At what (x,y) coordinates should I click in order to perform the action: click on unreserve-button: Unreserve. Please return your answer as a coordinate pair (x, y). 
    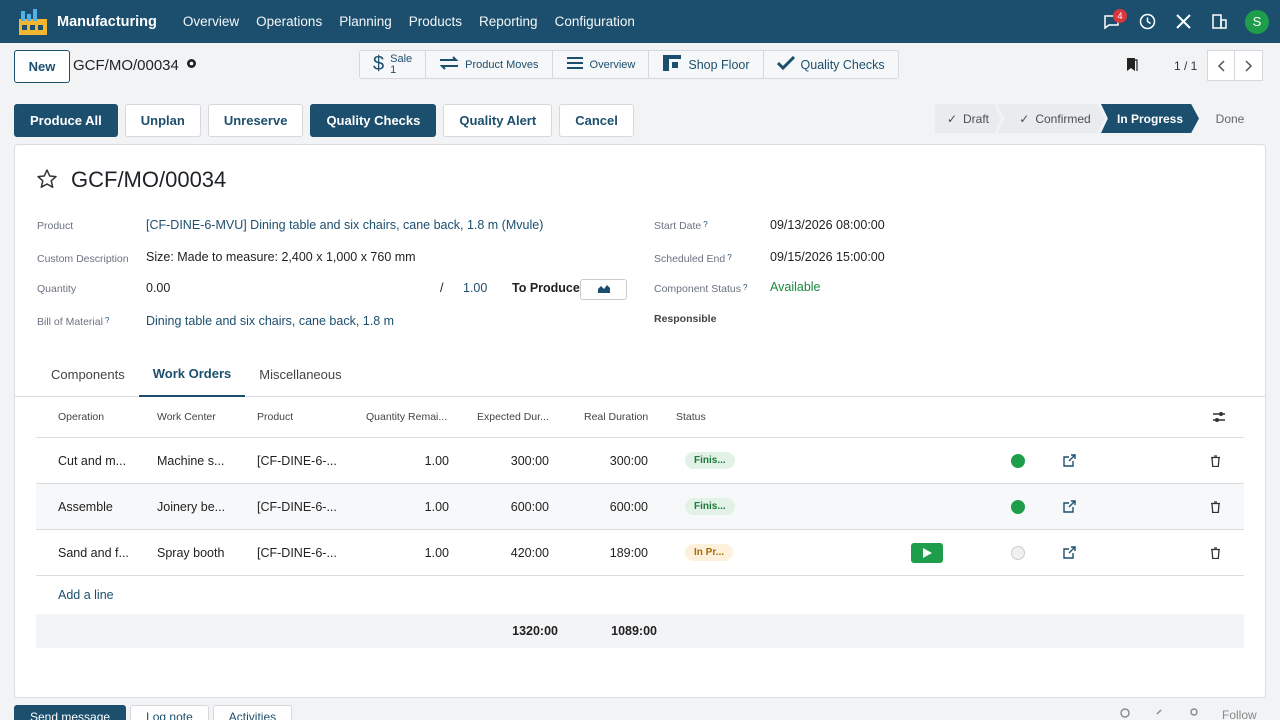
    Looking at the image, I should click on (255, 120).